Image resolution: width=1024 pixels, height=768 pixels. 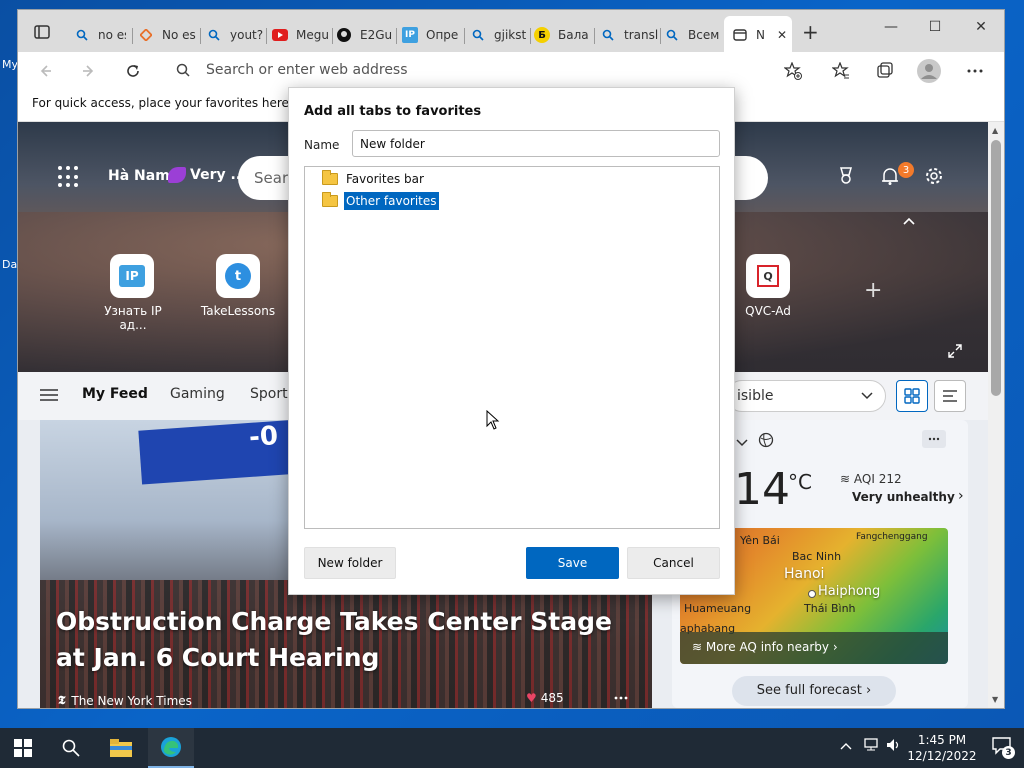 What do you see at coordinates (621, 696) in the screenshot?
I see `news-more-icon` at bounding box center [621, 696].